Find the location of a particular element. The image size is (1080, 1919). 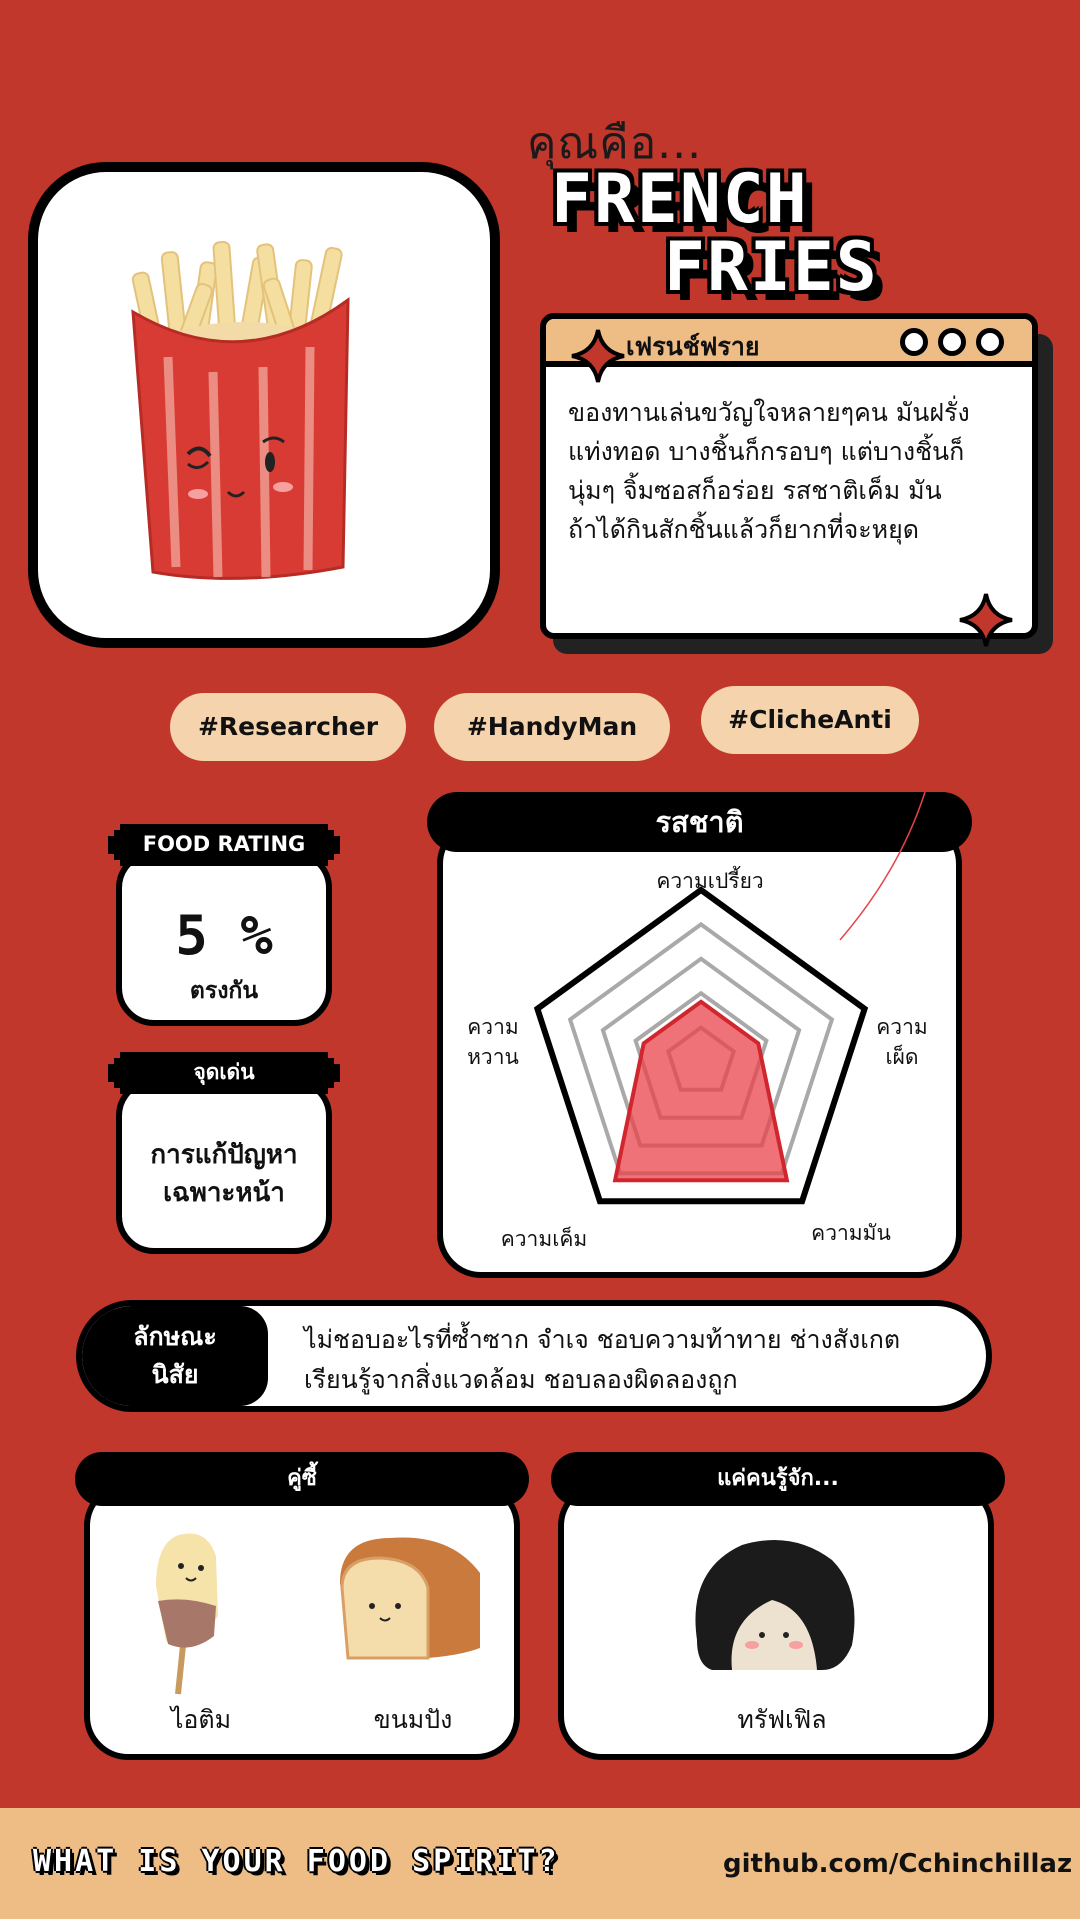

french-fries-illustration is located at coordinates (240, 410).